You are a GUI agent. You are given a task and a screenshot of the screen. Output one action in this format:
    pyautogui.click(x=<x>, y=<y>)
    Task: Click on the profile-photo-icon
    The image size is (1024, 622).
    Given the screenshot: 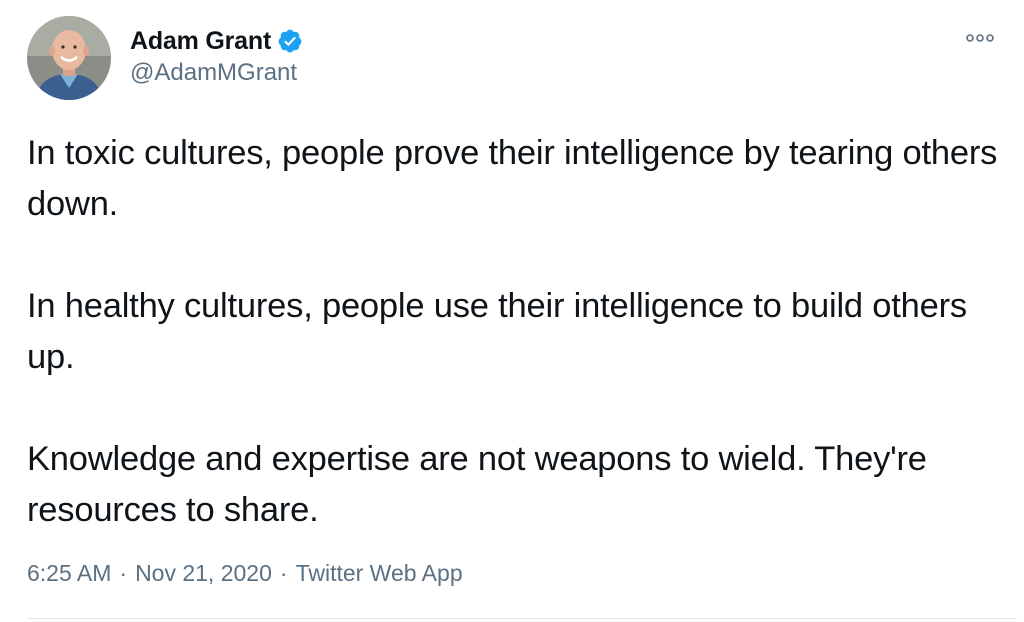 What is the action you would take?
    pyautogui.click(x=69, y=58)
    